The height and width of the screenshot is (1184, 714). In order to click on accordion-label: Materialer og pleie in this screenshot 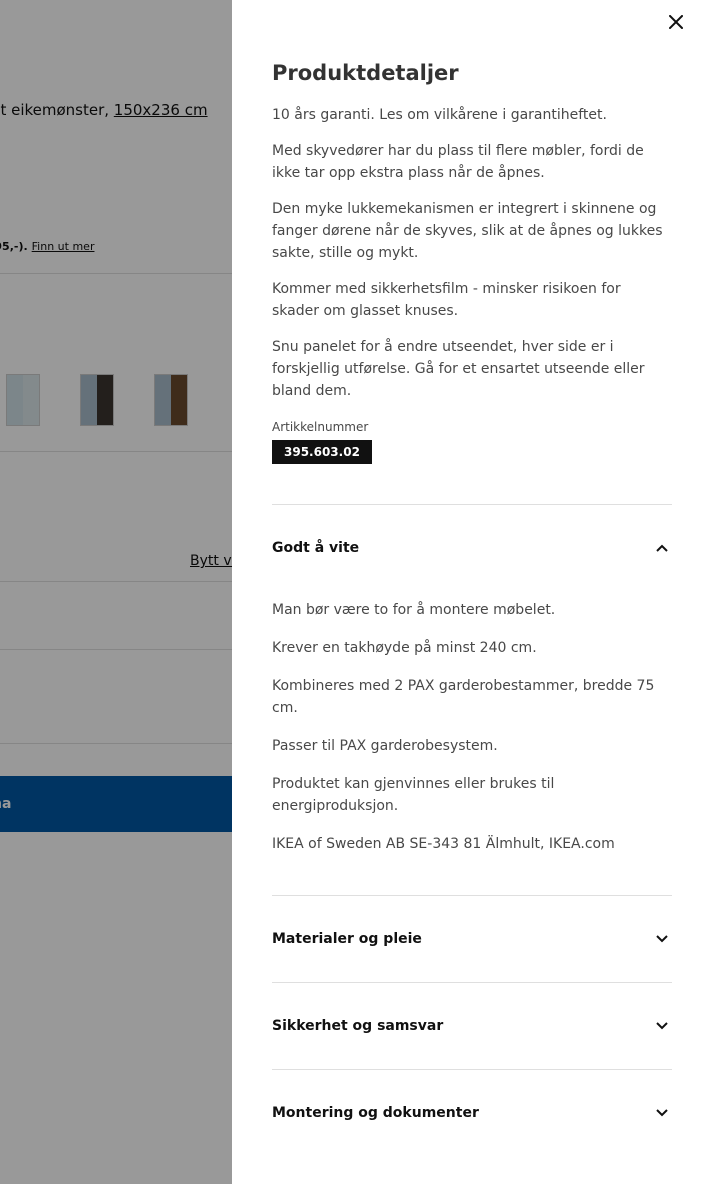, I will do `click(347, 939)`.